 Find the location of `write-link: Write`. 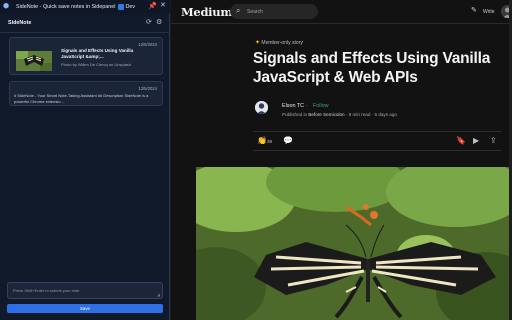

write-link: Write is located at coordinates (489, 12).